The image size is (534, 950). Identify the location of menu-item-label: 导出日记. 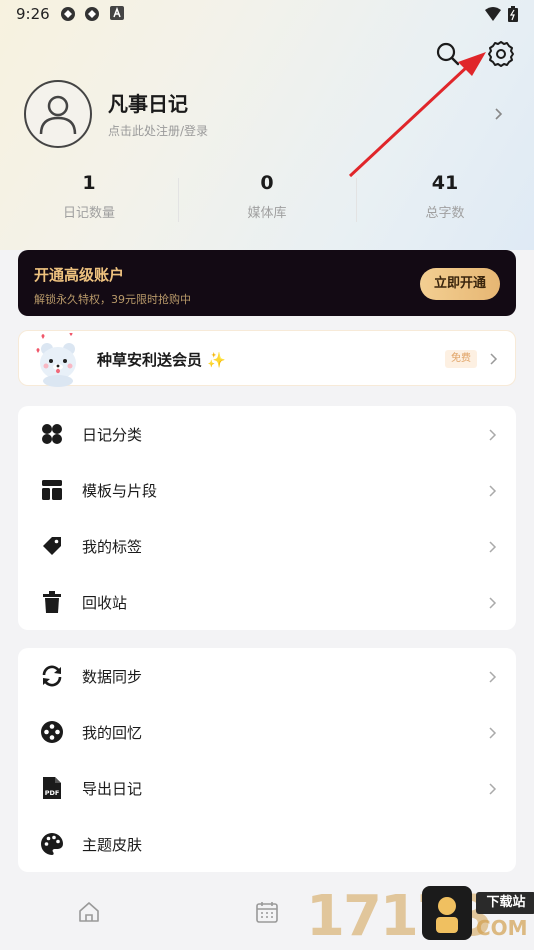
(112, 789).